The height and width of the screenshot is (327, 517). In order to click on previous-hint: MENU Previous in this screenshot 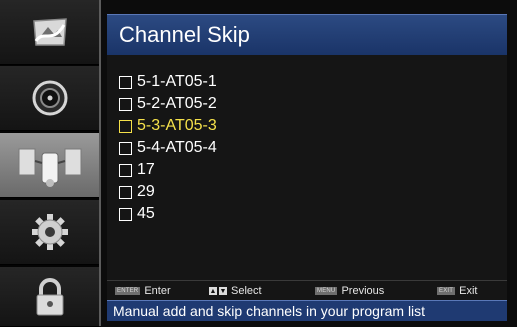, I will do `click(349, 291)`.